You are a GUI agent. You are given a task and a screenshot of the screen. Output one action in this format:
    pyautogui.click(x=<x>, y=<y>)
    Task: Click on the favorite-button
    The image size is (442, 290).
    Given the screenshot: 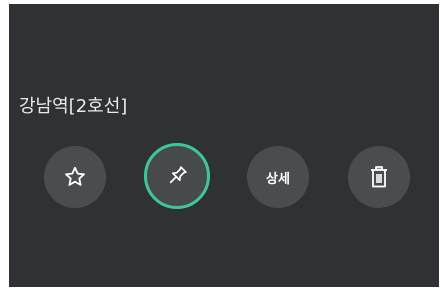 What is the action you would take?
    pyautogui.click(x=75, y=177)
    